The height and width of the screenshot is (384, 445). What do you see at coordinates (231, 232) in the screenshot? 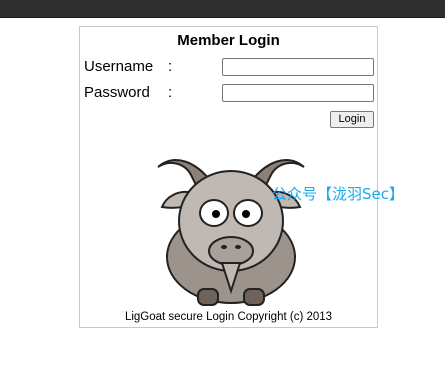
I see `goat-mascot-image` at bounding box center [231, 232].